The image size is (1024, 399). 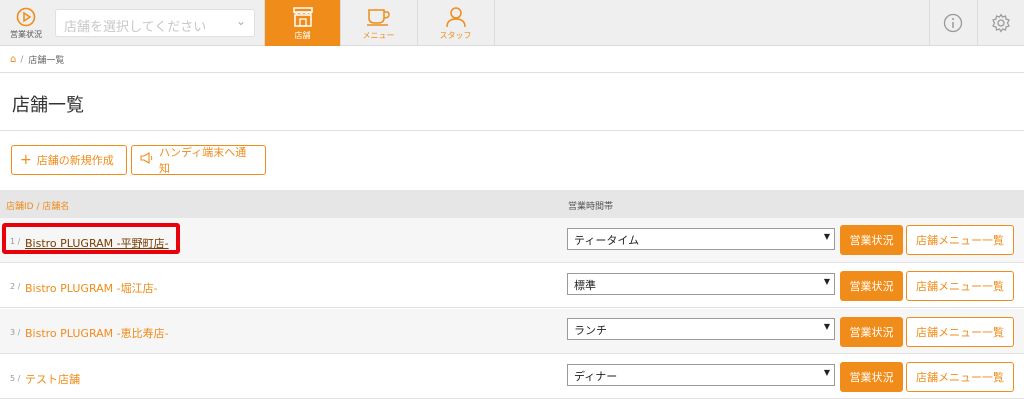 What do you see at coordinates (596, 376) in the screenshot?
I see `business-time-value: ディナー` at bounding box center [596, 376].